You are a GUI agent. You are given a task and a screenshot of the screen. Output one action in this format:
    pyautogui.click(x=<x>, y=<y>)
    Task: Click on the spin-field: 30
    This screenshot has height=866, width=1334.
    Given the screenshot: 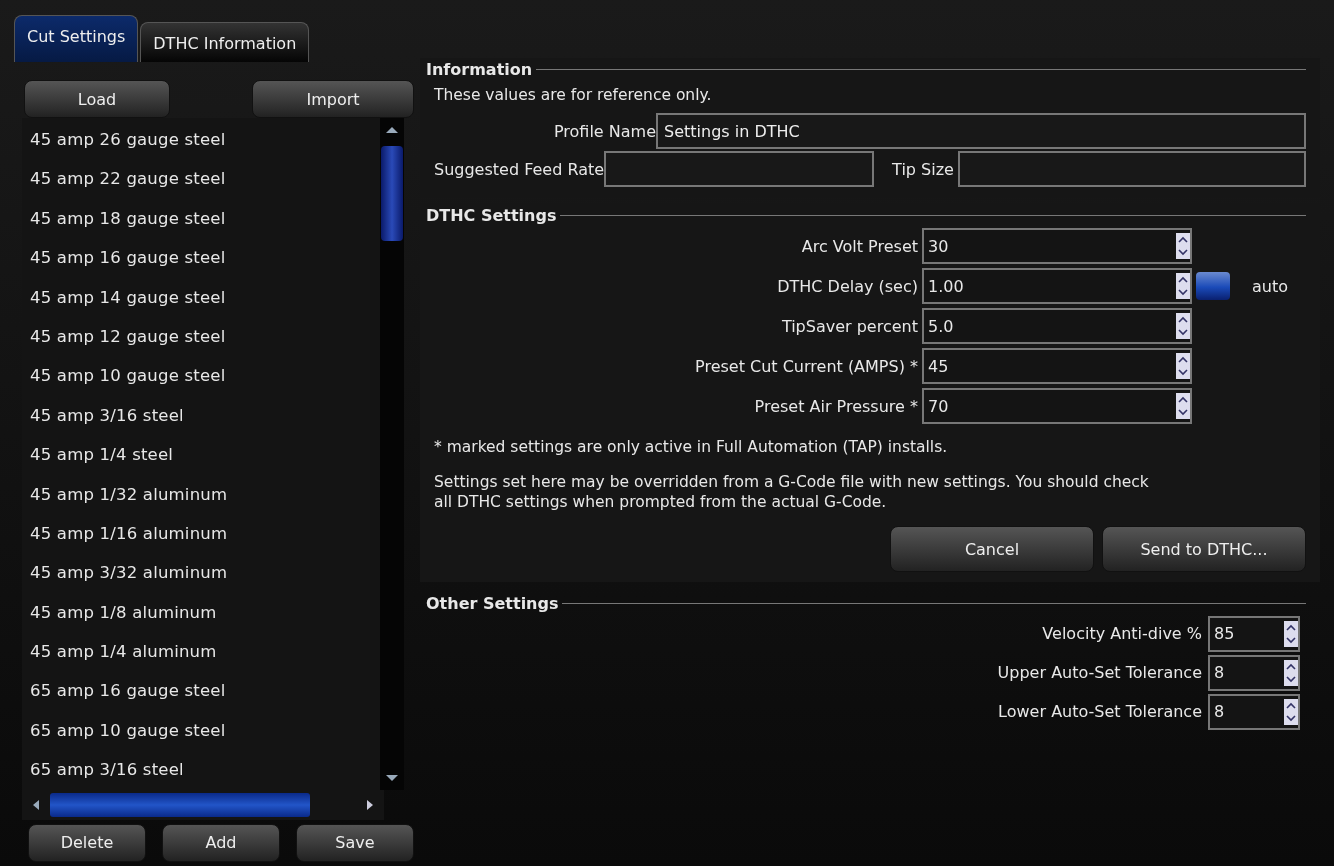 What is the action you would take?
    pyautogui.click(x=1057, y=246)
    